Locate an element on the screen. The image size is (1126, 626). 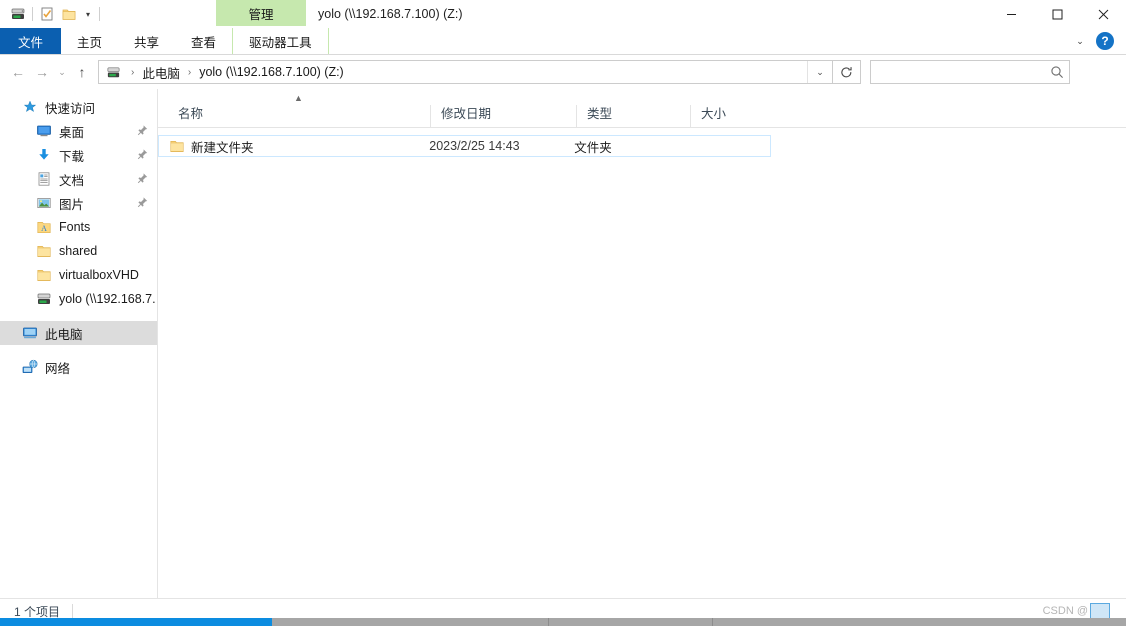
svg-text: A is located at coordinates (44, 228).